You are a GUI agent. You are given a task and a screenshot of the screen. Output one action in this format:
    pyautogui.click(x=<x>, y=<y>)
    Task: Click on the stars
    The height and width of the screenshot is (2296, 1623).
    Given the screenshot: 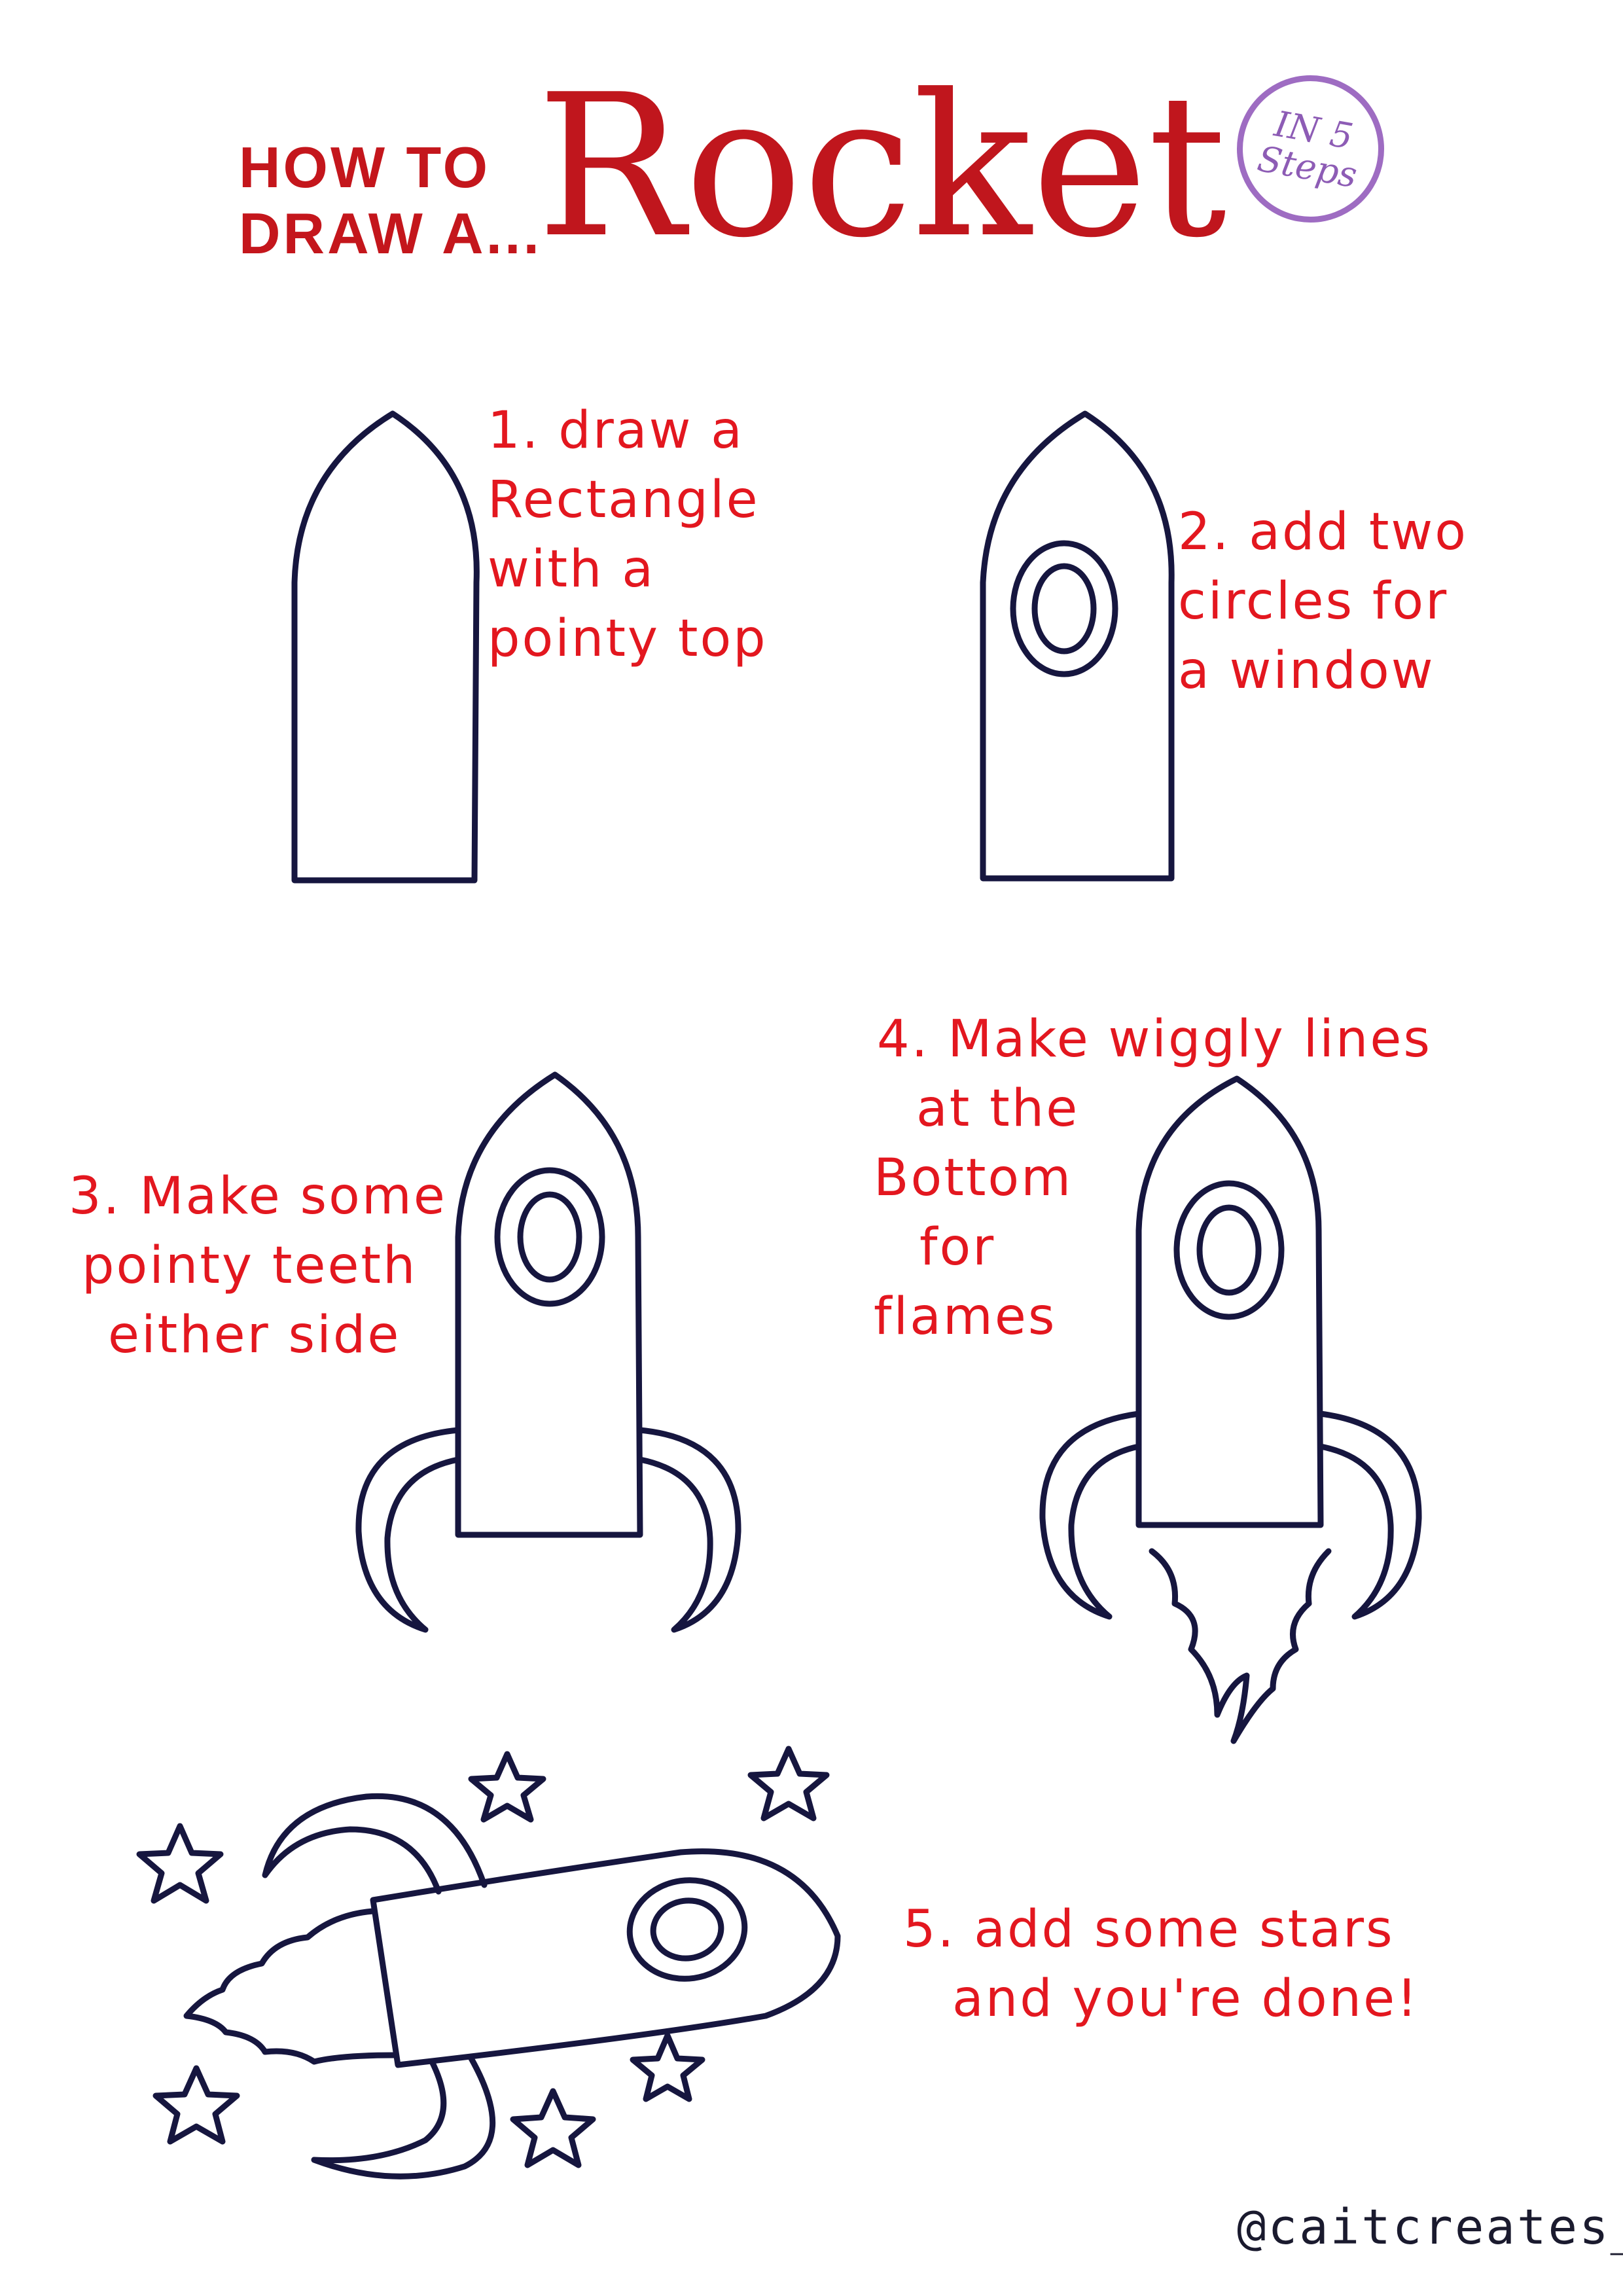 What is the action you would take?
    pyautogui.click(x=483, y=1957)
    